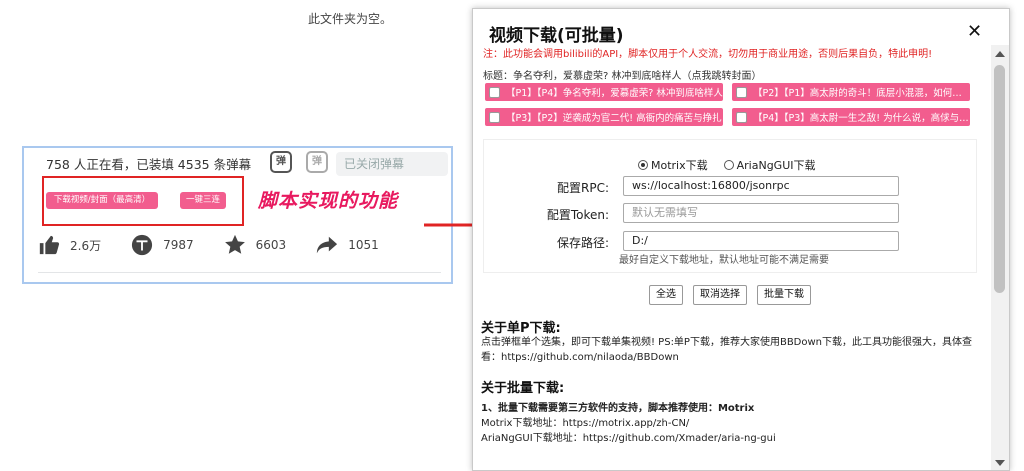 Image resolution: width=1024 pixels, height=471 pixels. I want to click on coin-icon, so click(142, 245).